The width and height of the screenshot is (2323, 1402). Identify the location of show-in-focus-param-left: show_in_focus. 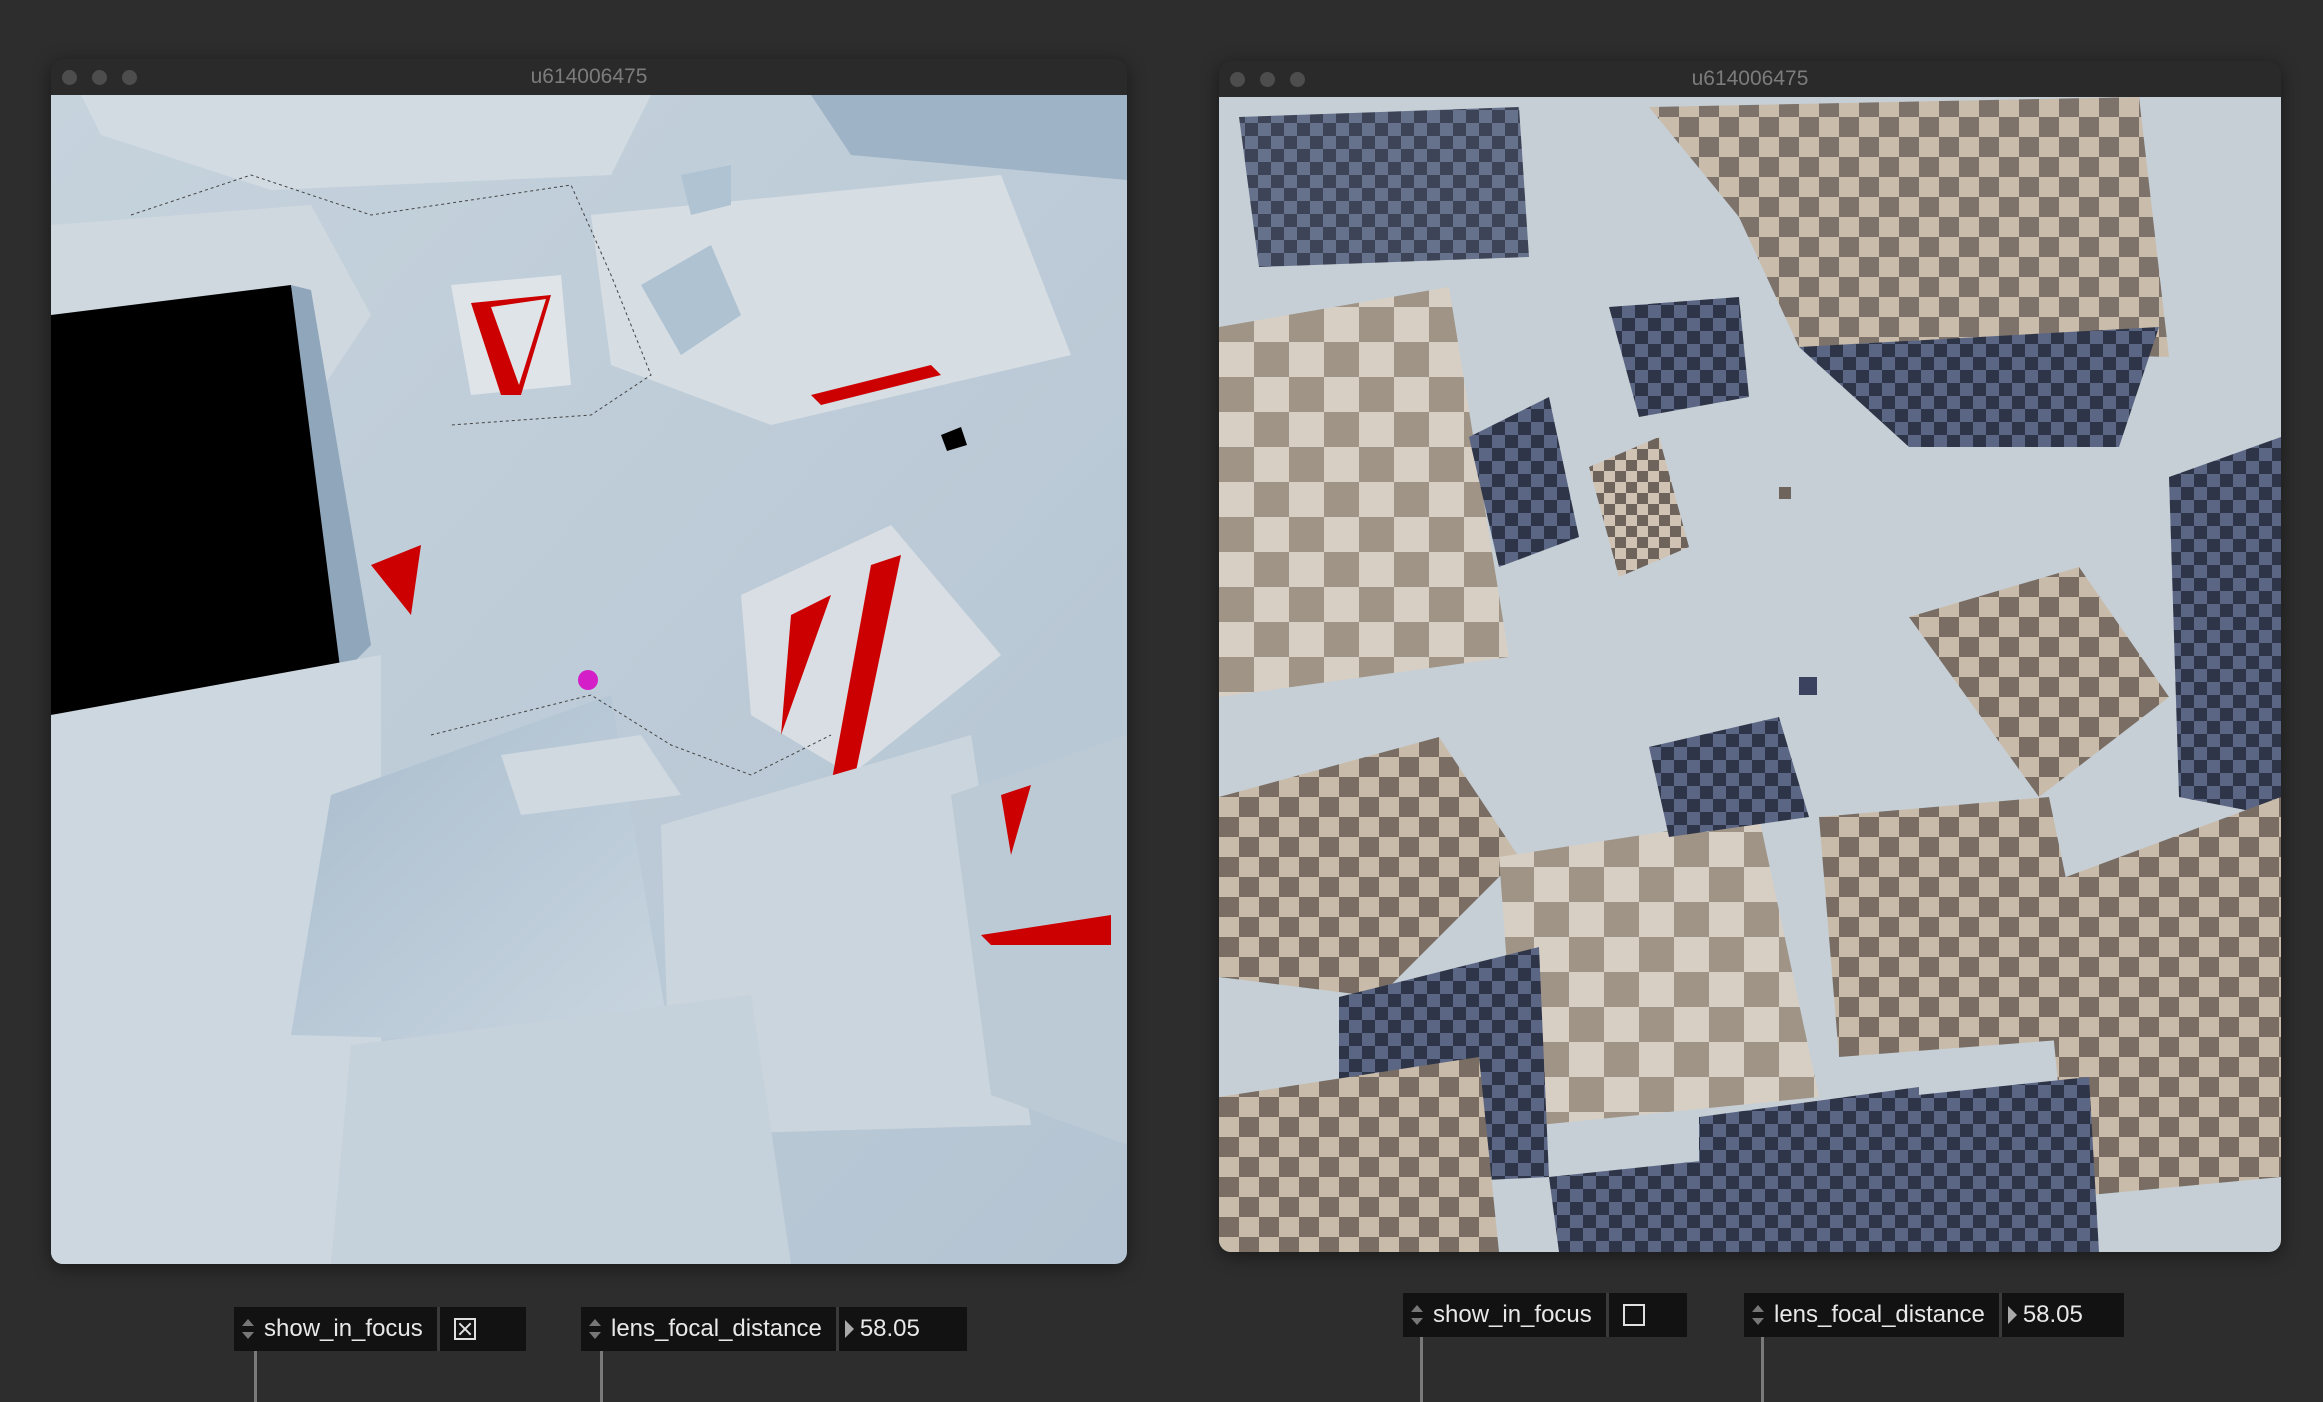
(380, 1329).